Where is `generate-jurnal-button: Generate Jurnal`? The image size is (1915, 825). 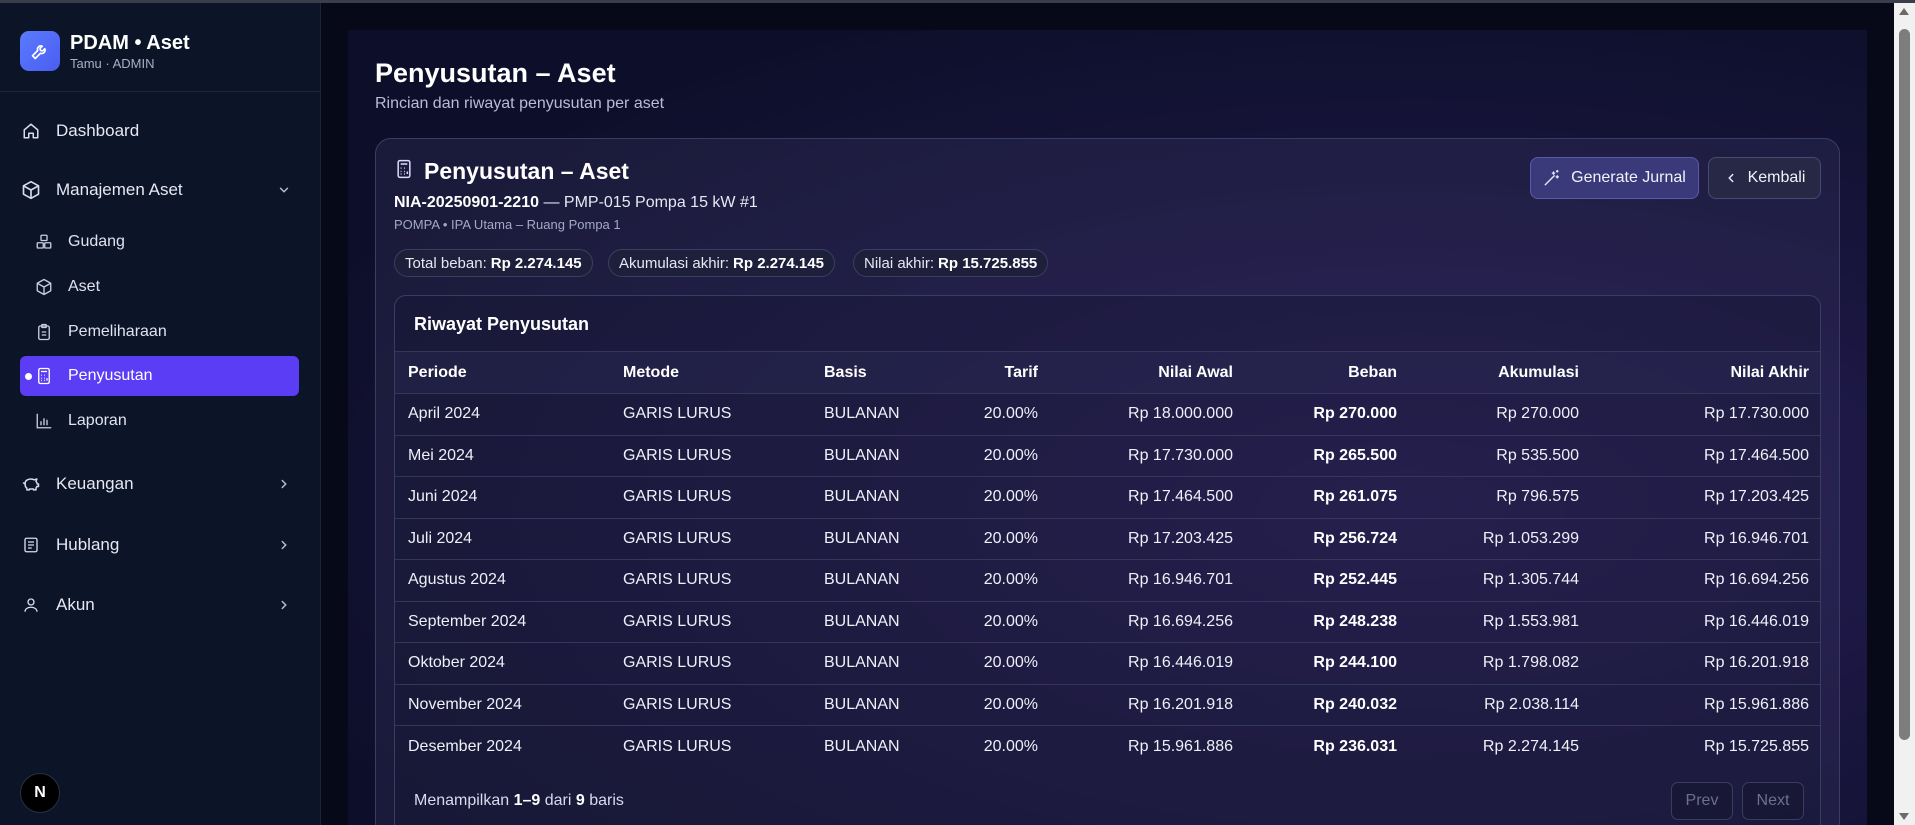 generate-jurnal-button: Generate Jurnal is located at coordinates (1614, 178).